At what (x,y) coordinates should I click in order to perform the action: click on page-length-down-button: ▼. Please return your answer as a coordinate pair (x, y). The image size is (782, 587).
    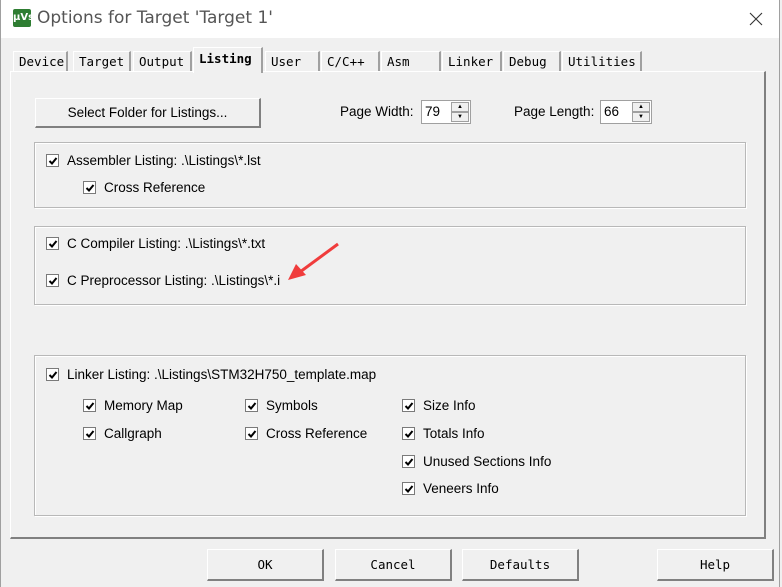
    Looking at the image, I should click on (641, 117).